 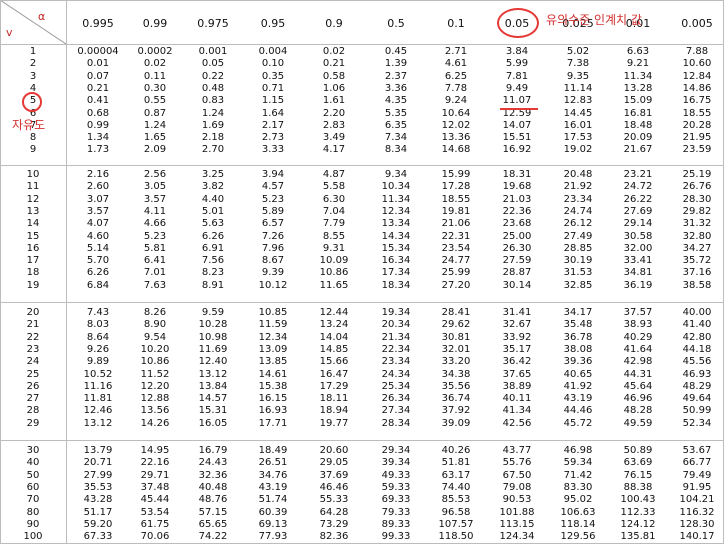 I want to click on table-cell: 17.71, so click(x=273, y=423).